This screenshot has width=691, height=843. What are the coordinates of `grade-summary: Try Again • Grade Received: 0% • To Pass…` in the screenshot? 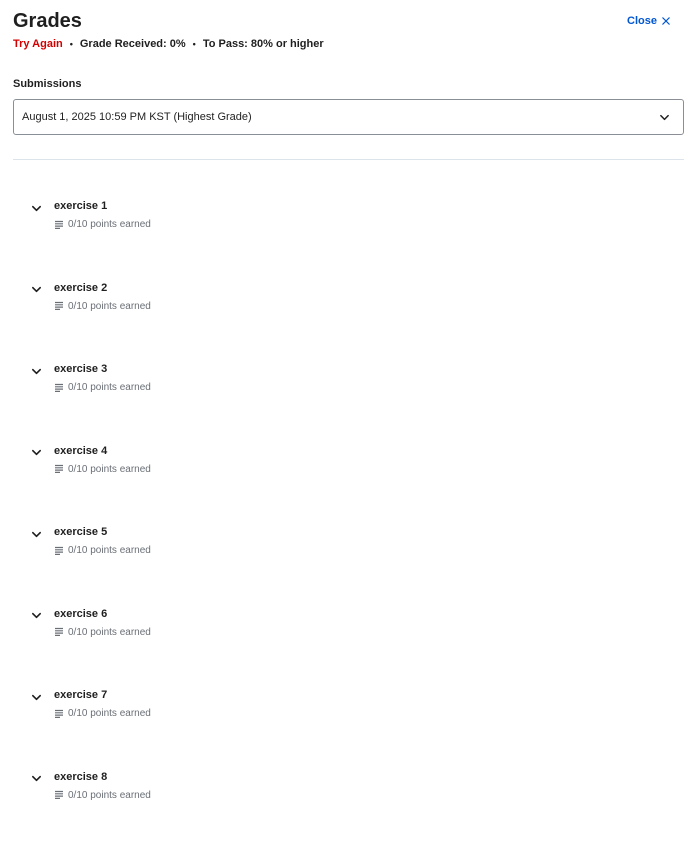 It's located at (345, 44).